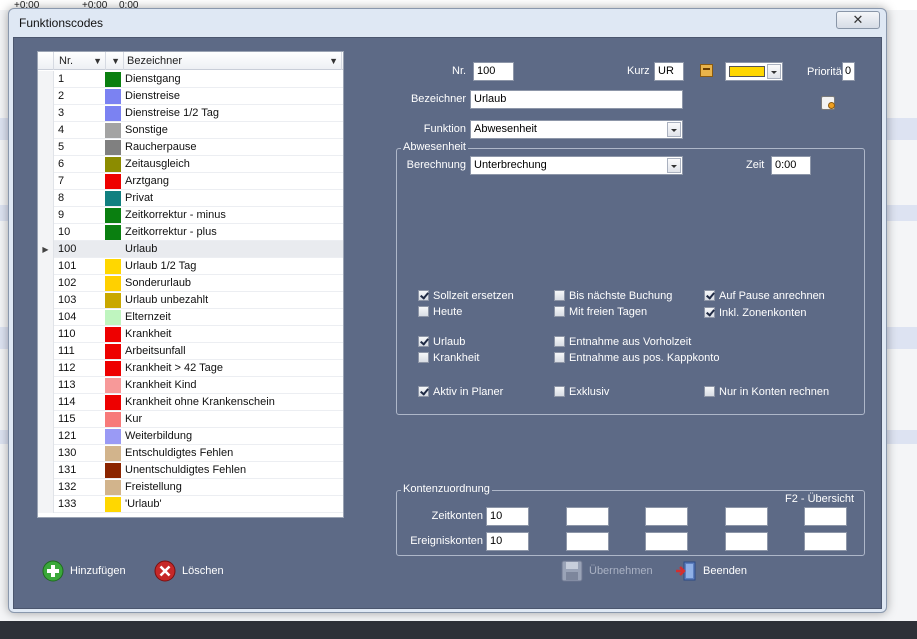 This screenshot has height=639, width=917. Describe the element at coordinates (493, 71) in the screenshot. I see `nr-input: 100` at that location.